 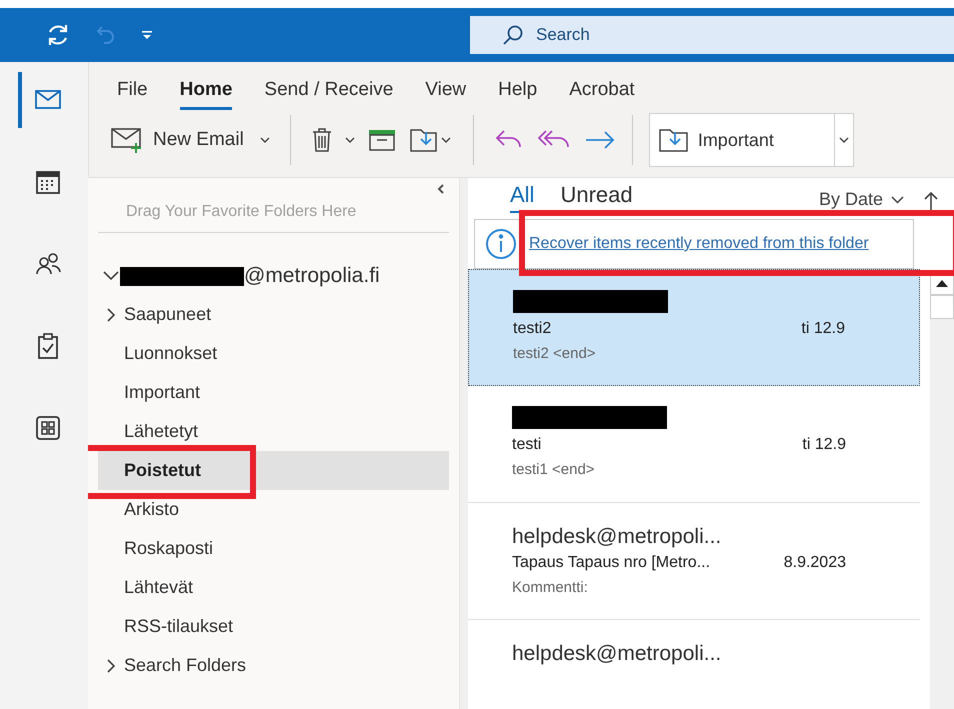 I want to click on delete-icon, so click(x=321, y=140).